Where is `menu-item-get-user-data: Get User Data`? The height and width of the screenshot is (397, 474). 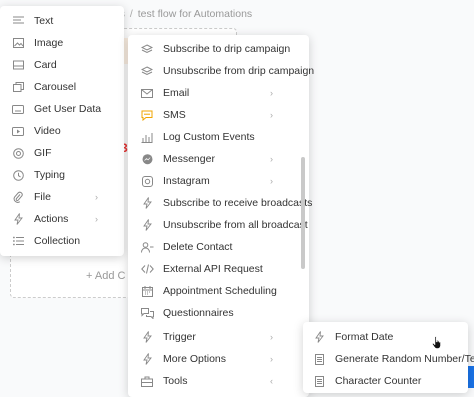
menu-item-get-user-data: Get User Data is located at coordinates (62, 109).